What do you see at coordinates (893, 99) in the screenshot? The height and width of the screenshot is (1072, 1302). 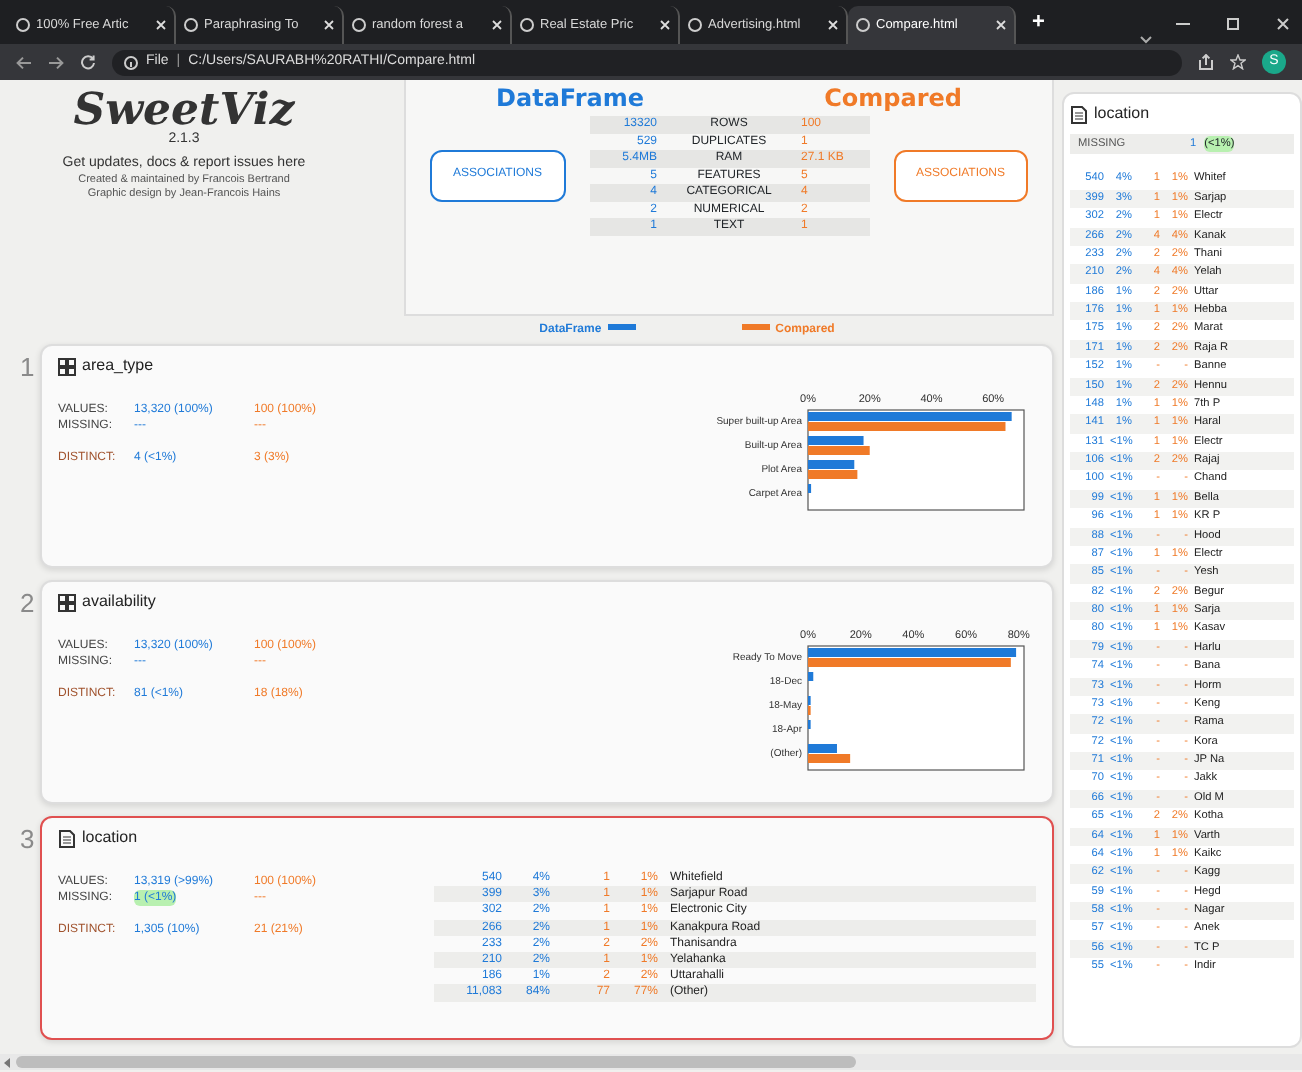 I see `compared-title: Compared` at bounding box center [893, 99].